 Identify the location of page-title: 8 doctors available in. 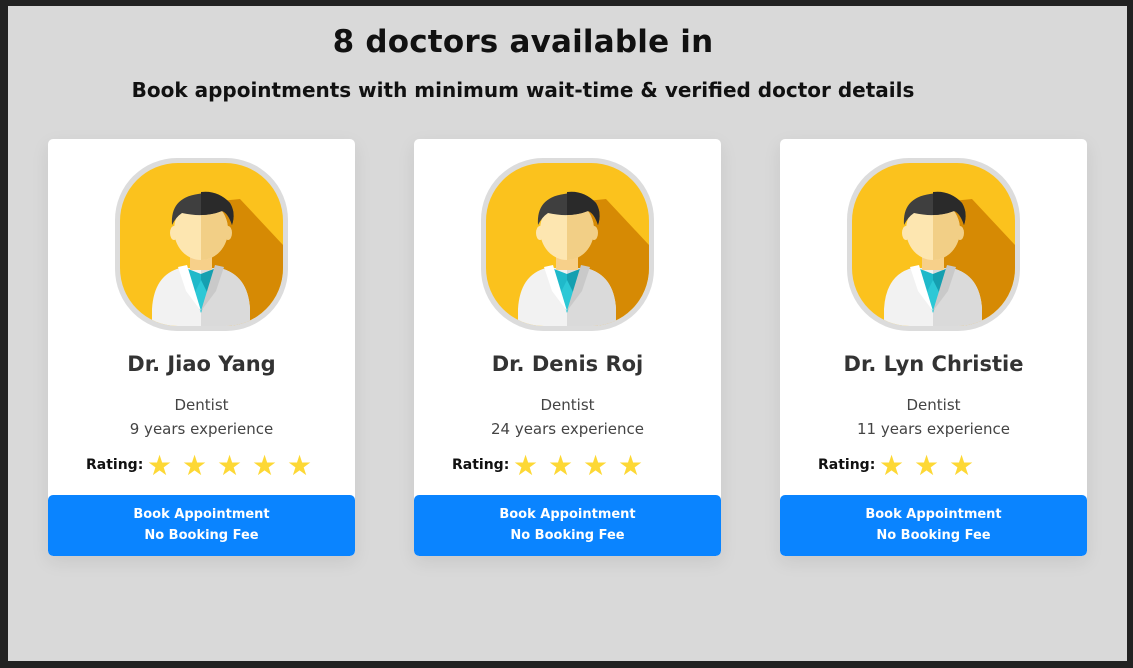
(523, 42).